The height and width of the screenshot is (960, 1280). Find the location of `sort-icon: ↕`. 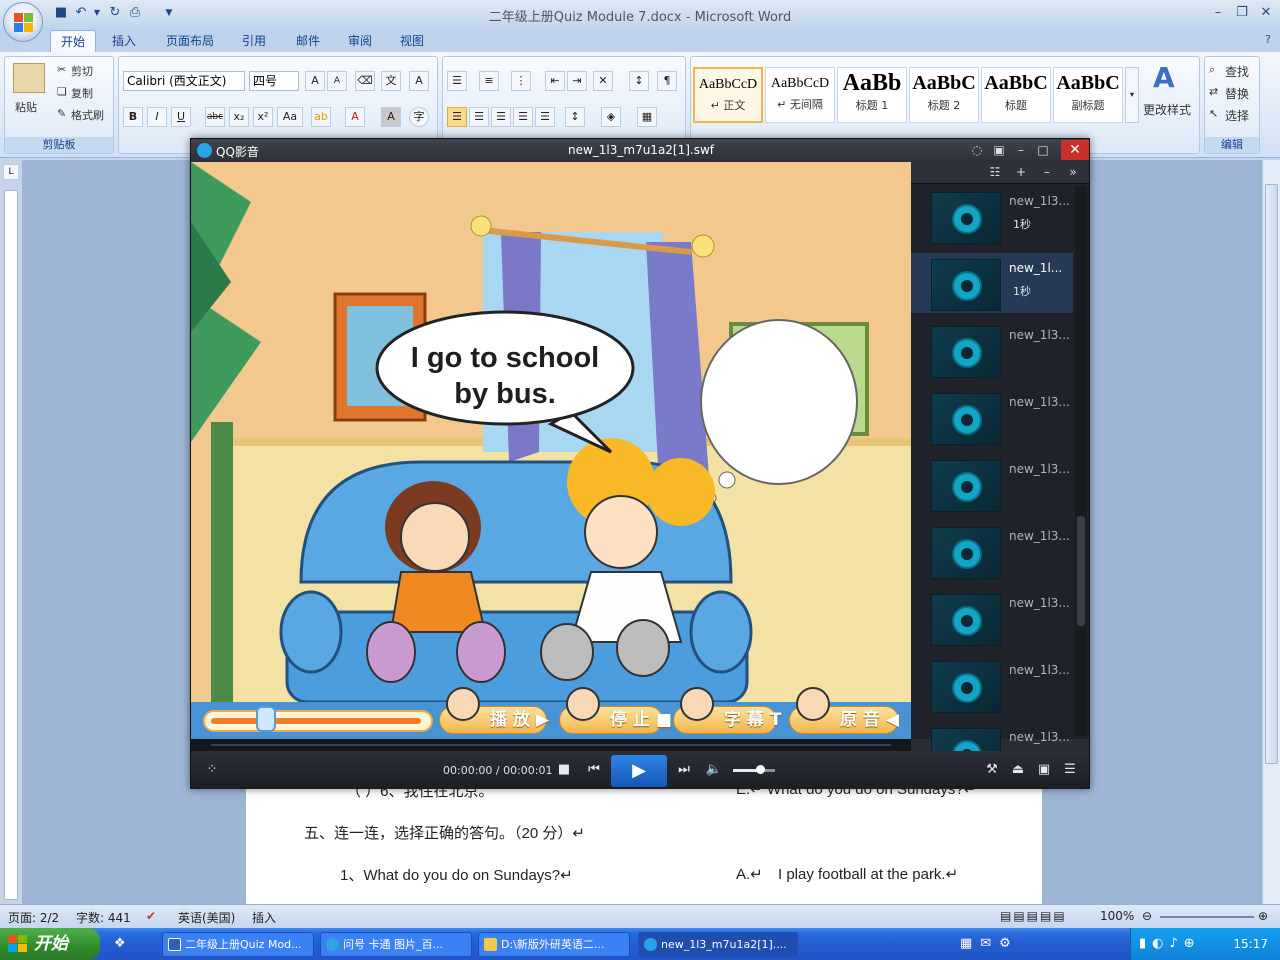

sort-icon: ↕ is located at coordinates (639, 81).